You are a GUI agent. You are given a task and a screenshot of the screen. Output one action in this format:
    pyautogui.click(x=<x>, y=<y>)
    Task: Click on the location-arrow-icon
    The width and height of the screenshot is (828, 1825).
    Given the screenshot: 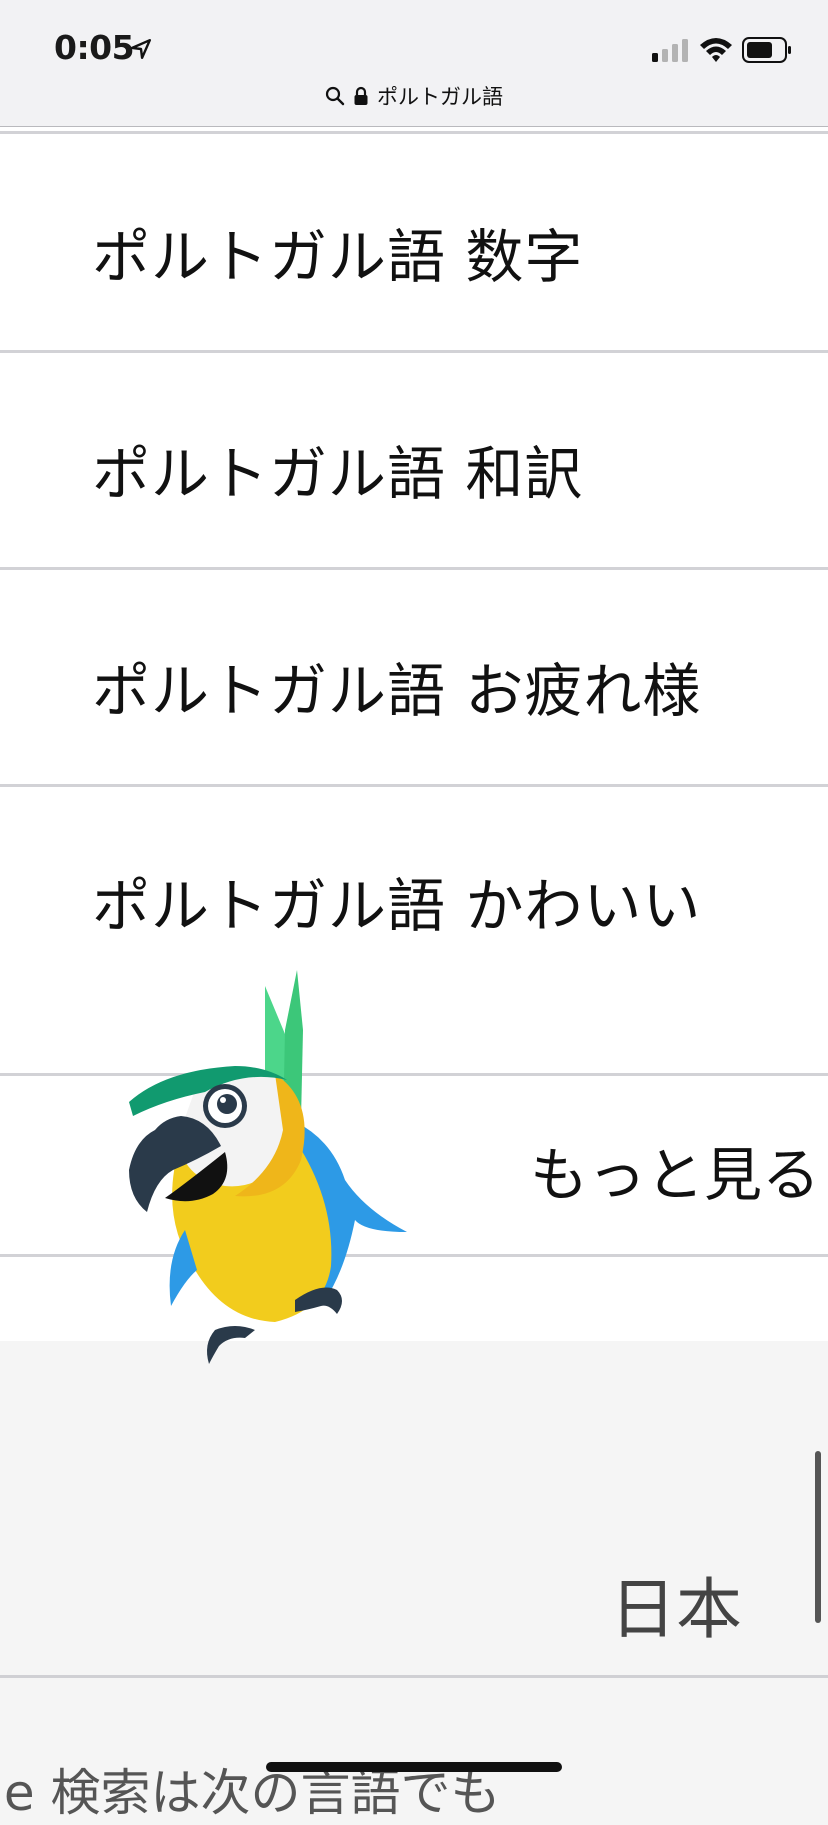 What is the action you would take?
    pyautogui.click(x=141, y=49)
    